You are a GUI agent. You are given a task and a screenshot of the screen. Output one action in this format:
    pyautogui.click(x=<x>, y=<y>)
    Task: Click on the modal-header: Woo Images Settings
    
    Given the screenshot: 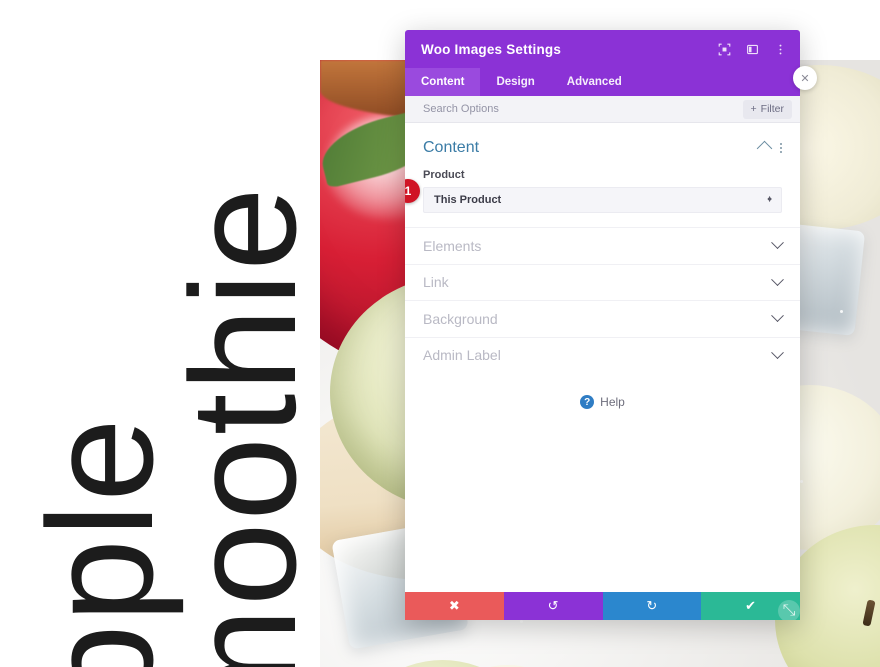 What is the action you would take?
    pyautogui.click(x=602, y=49)
    